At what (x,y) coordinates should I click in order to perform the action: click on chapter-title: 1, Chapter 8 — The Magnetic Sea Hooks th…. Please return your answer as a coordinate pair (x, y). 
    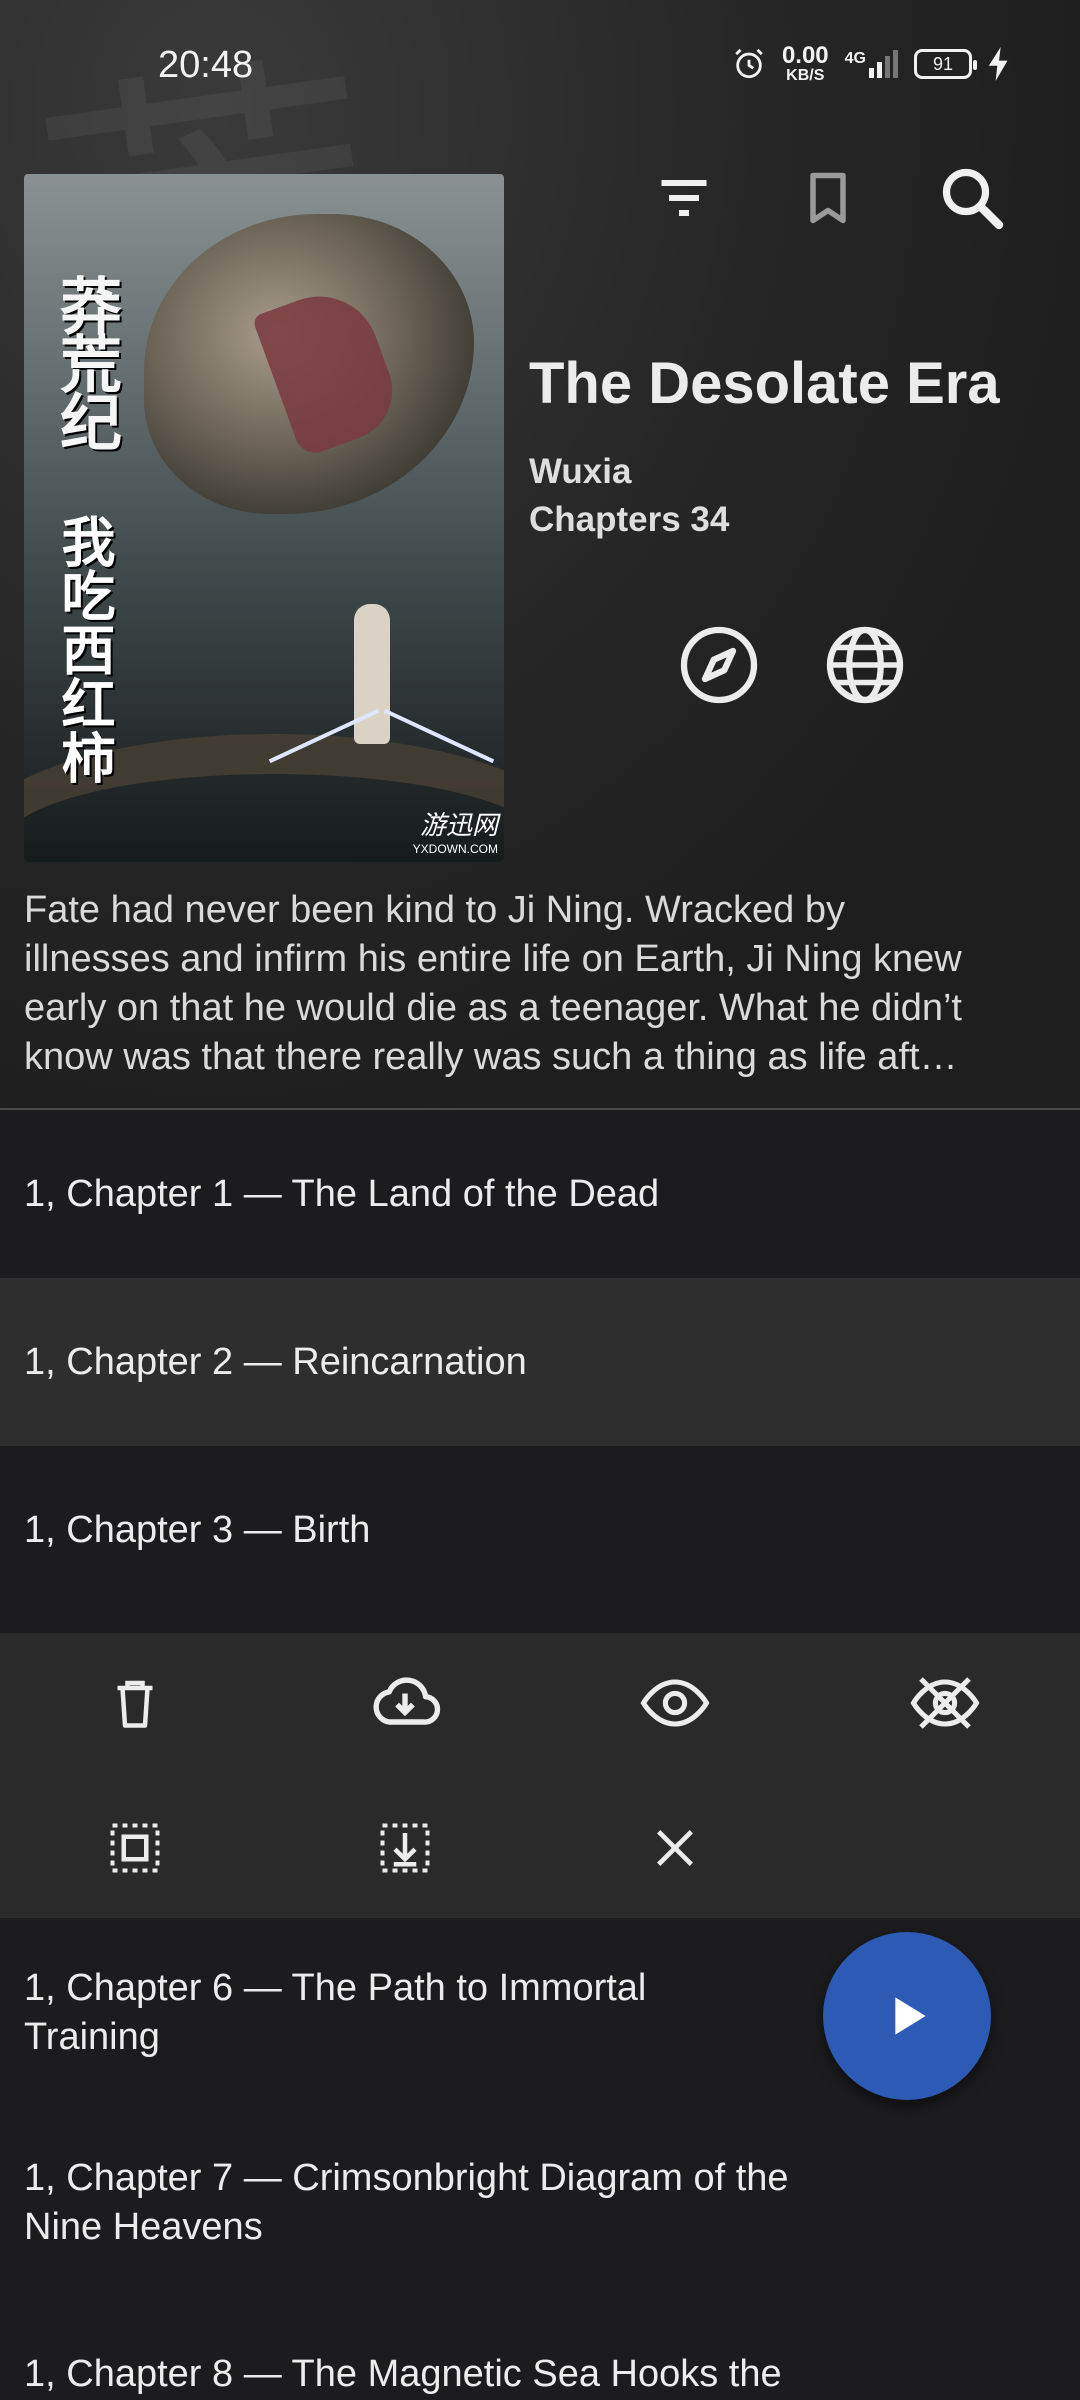
    Looking at the image, I should click on (403, 2374).